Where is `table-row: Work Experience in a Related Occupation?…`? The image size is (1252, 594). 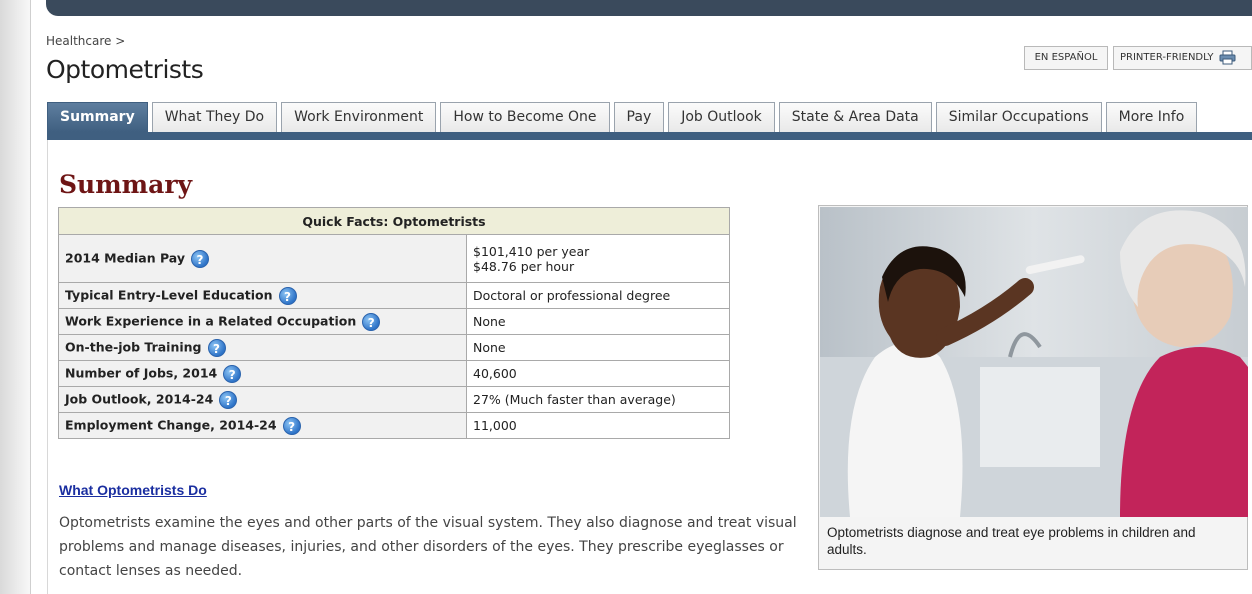 table-row: Work Experience in a Related Occupation?… is located at coordinates (394, 321).